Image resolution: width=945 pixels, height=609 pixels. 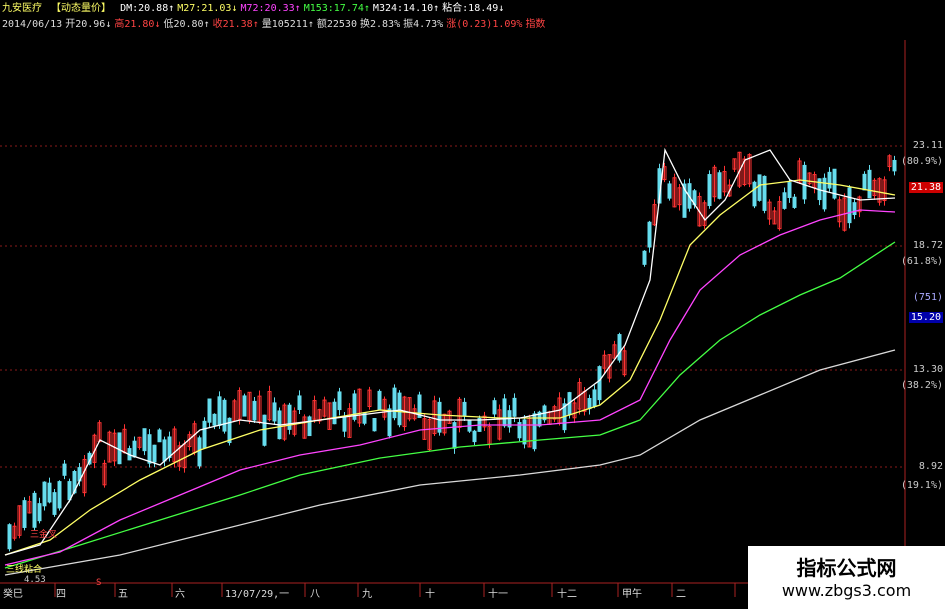 I want to click on axis-label: 23.11, so click(x=927, y=145).